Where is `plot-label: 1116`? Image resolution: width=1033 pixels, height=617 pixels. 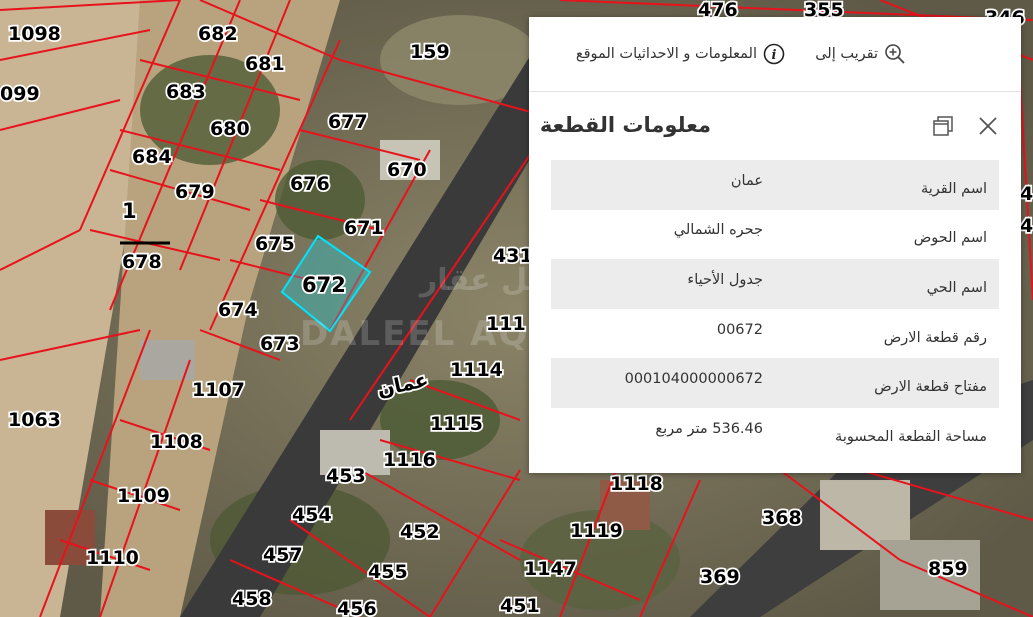
plot-label: 1116 is located at coordinates (409, 460).